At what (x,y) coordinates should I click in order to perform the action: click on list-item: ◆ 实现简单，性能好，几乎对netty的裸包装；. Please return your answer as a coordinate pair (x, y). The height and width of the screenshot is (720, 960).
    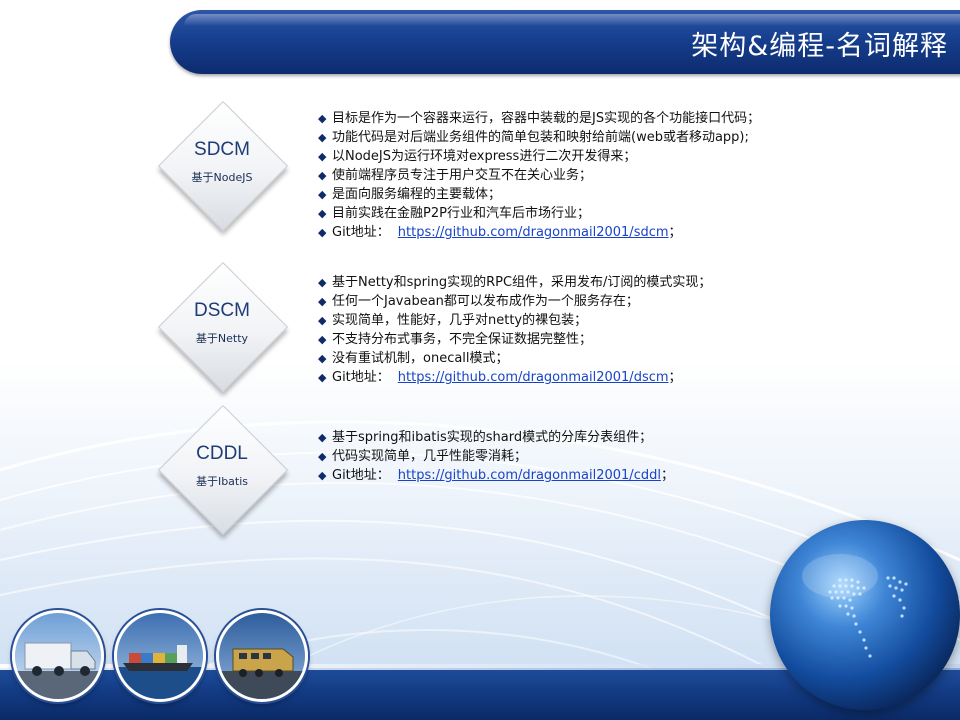
    Looking at the image, I should click on (453, 320).